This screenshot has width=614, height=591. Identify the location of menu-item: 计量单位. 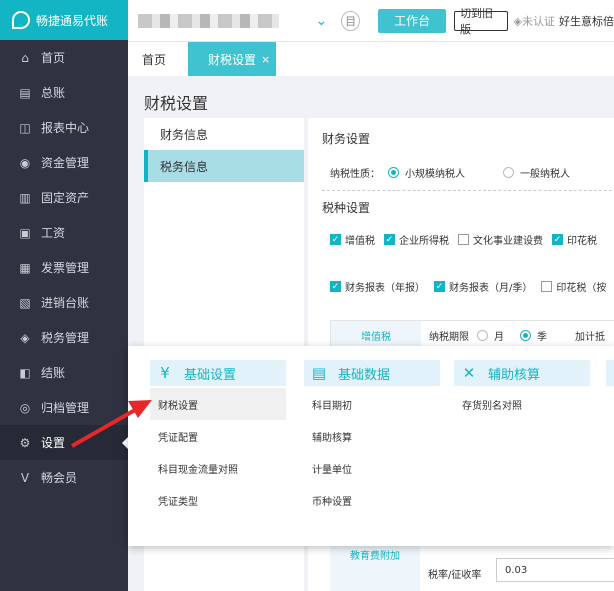
(372, 468).